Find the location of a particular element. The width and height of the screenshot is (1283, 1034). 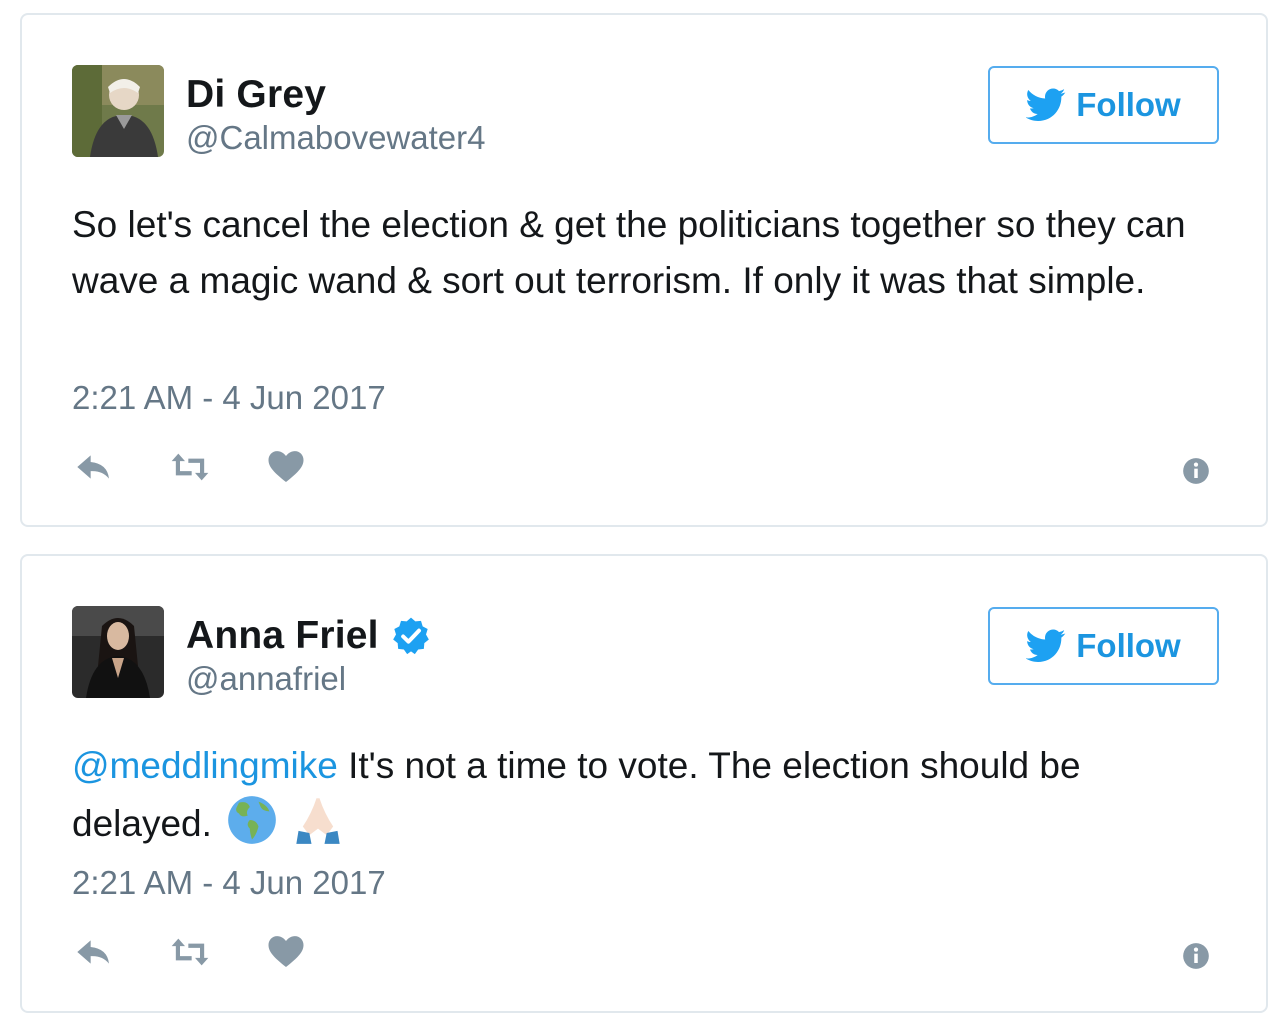

user-handle: @annafriel is located at coordinates (266, 679).